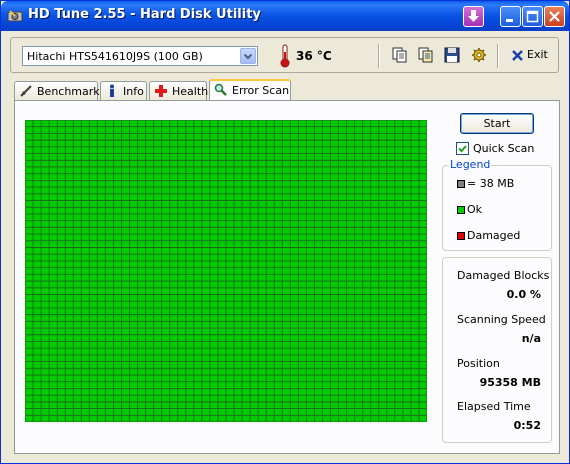 This screenshot has height=464, width=570. Describe the element at coordinates (475, 209) in the screenshot. I see `legend-ok-label: Ok` at that location.